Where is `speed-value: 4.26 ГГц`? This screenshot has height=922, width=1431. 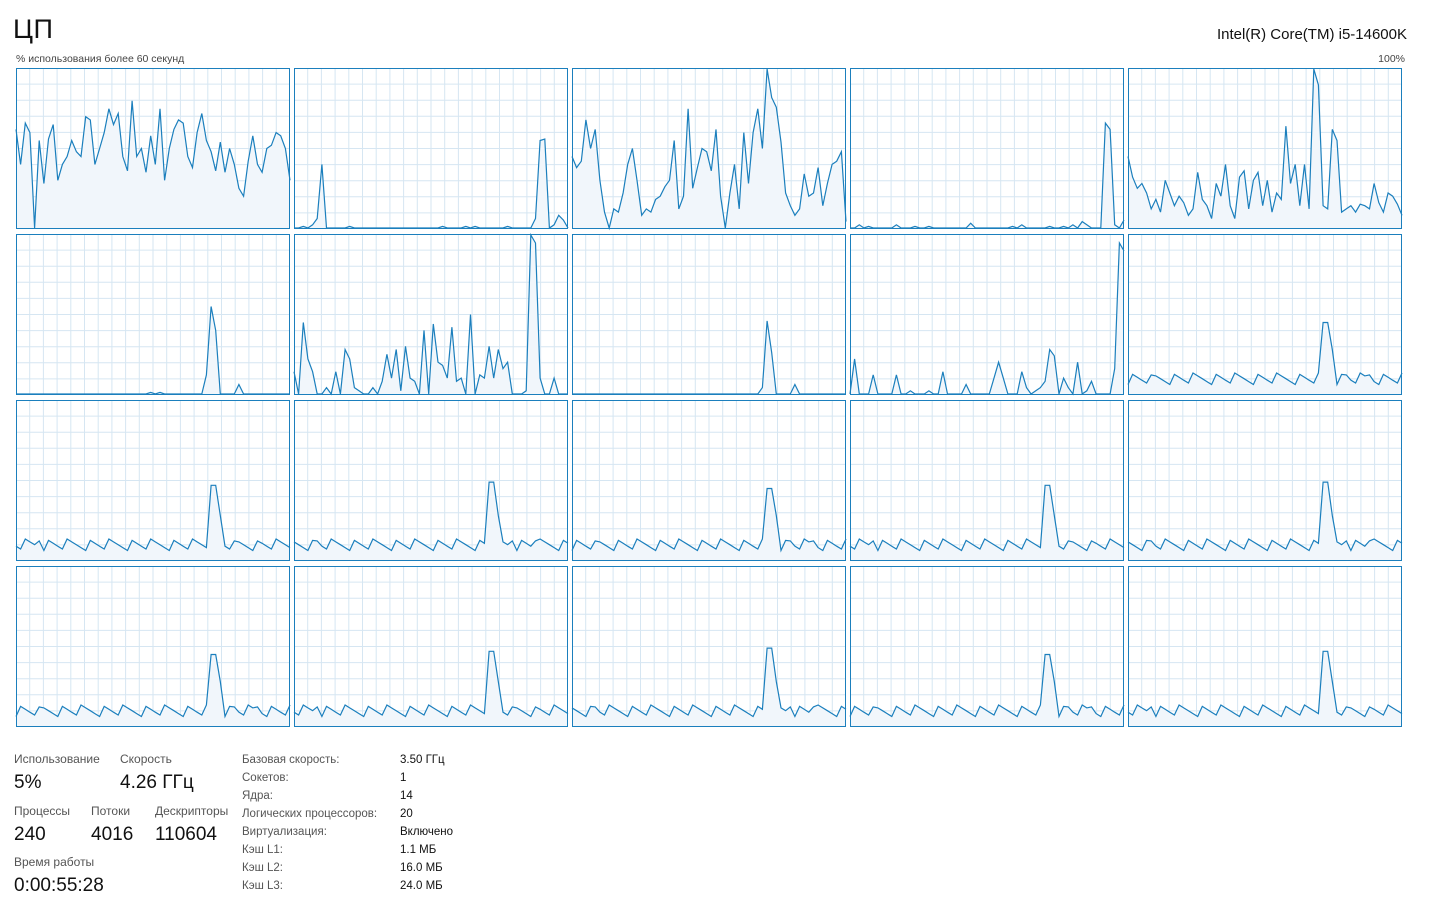
speed-value: 4.26 ГГц is located at coordinates (157, 782).